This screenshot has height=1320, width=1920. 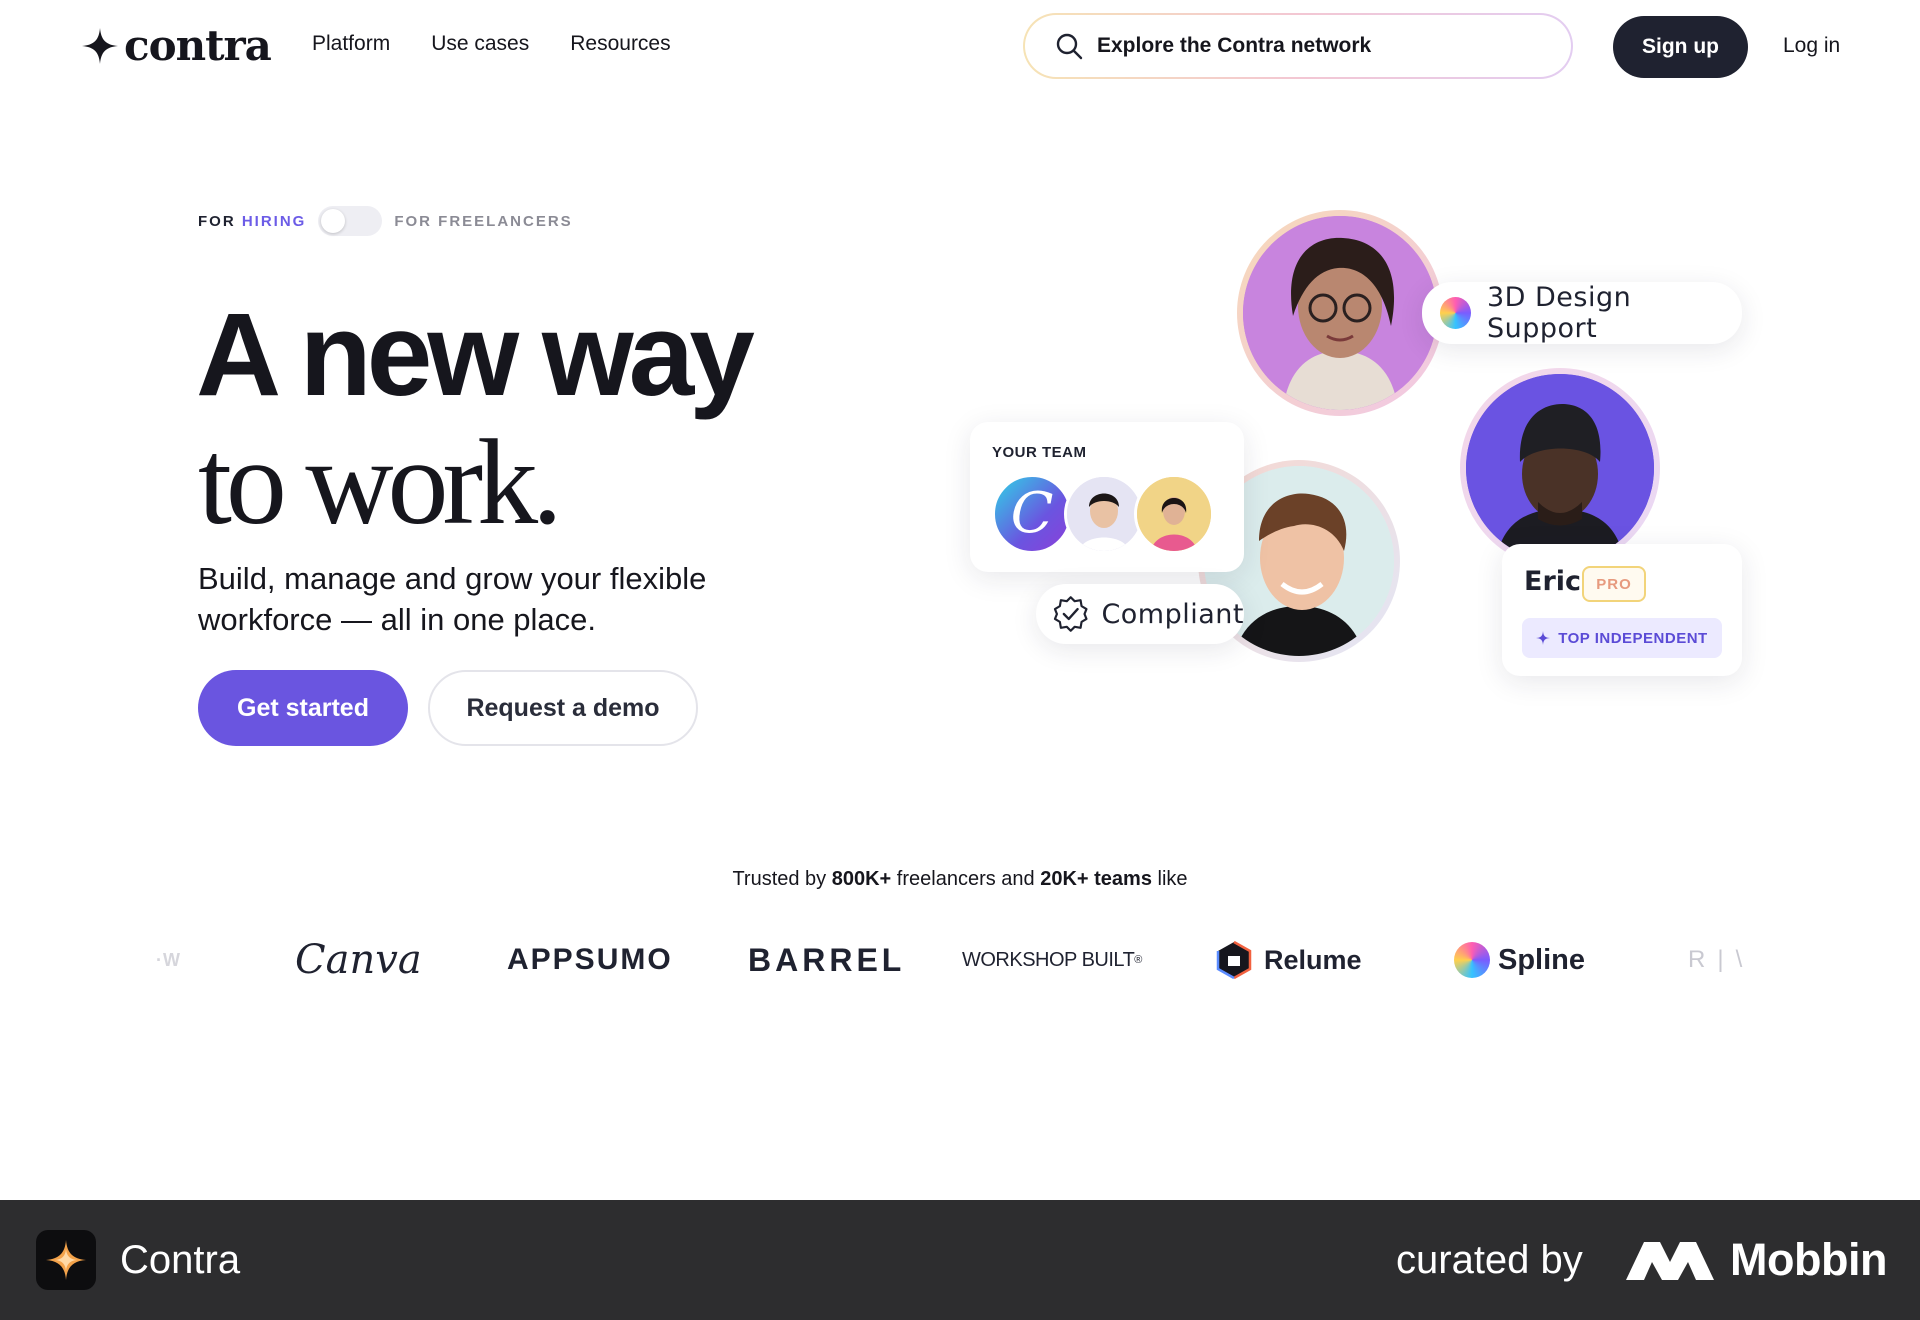 I want to click on compliant-pill: Compliant, so click(x=1140, y=614).